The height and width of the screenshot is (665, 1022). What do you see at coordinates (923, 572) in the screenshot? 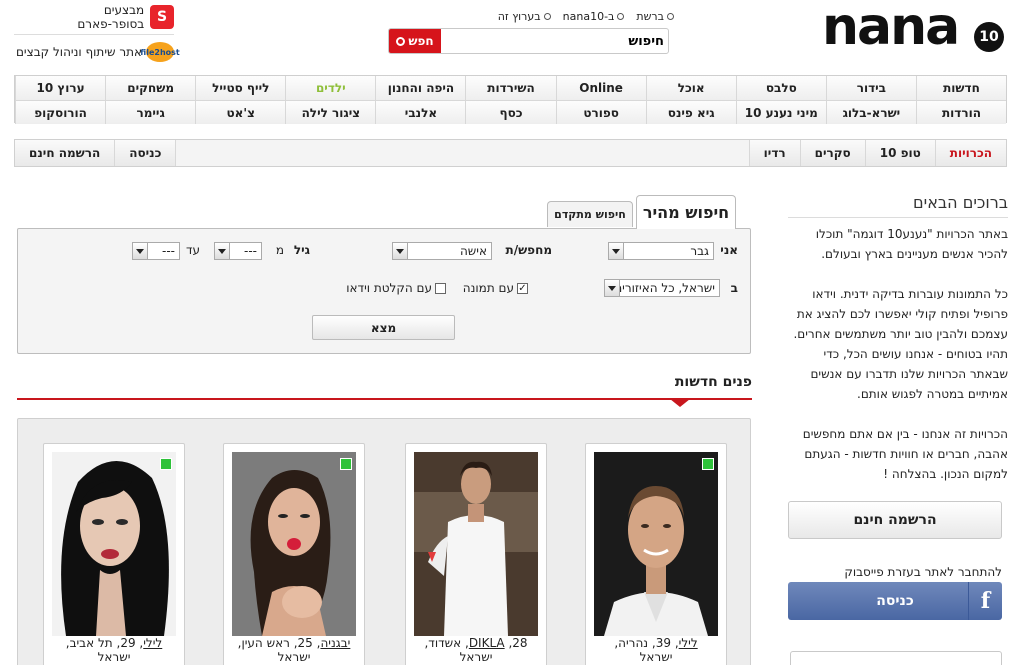
I see `facebook-connect-text: להתחבר לאתר בעזרת פייסבוק` at bounding box center [923, 572].